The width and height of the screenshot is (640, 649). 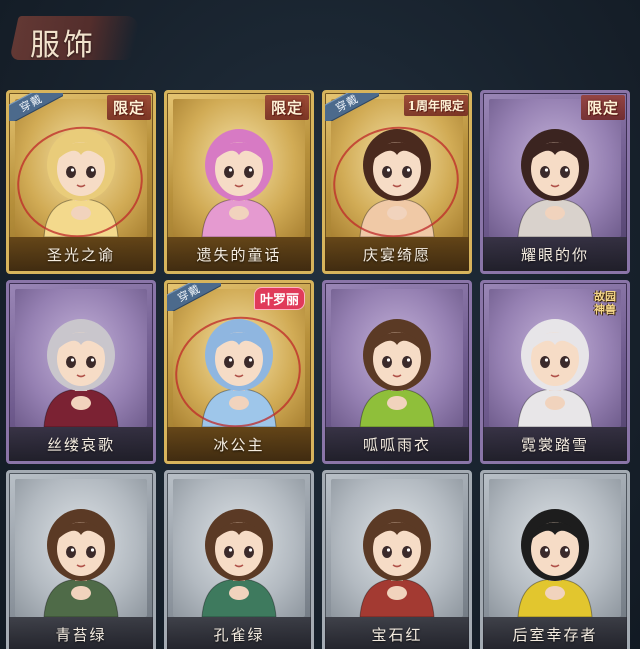 I want to click on card-name-bar: 圣光之谕, so click(x=81, y=254).